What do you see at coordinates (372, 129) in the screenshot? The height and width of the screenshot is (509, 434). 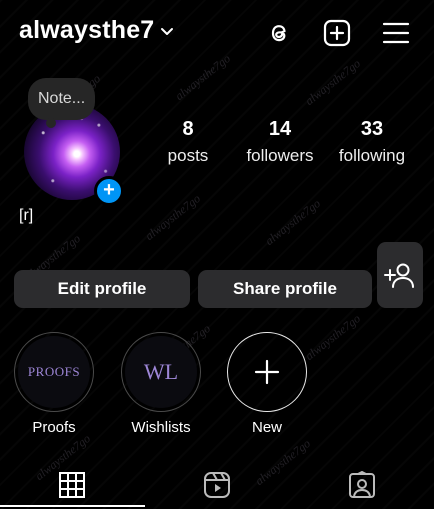 I see `stat-following-value: 33` at bounding box center [372, 129].